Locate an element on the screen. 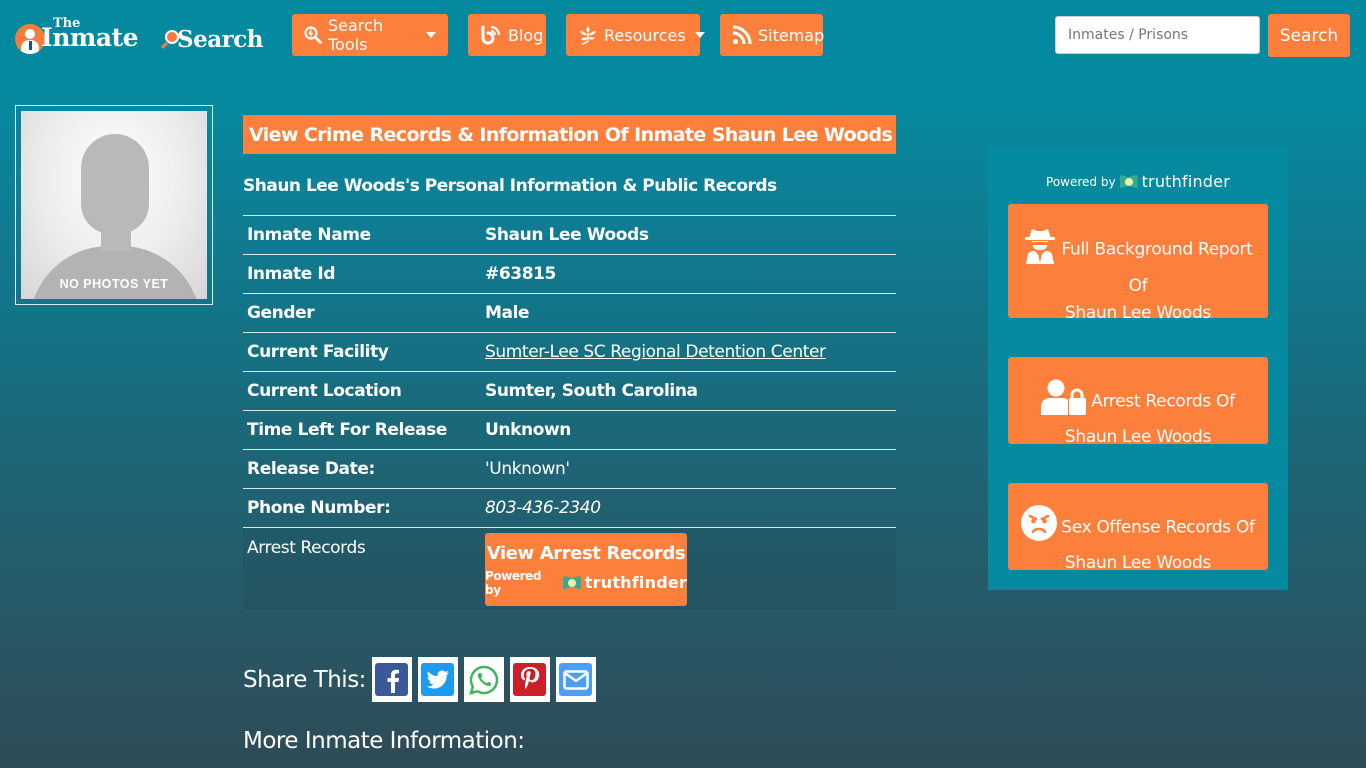 The height and width of the screenshot is (768, 1366). row-value: Sumter, South Carolina is located at coordinates (688, 391).